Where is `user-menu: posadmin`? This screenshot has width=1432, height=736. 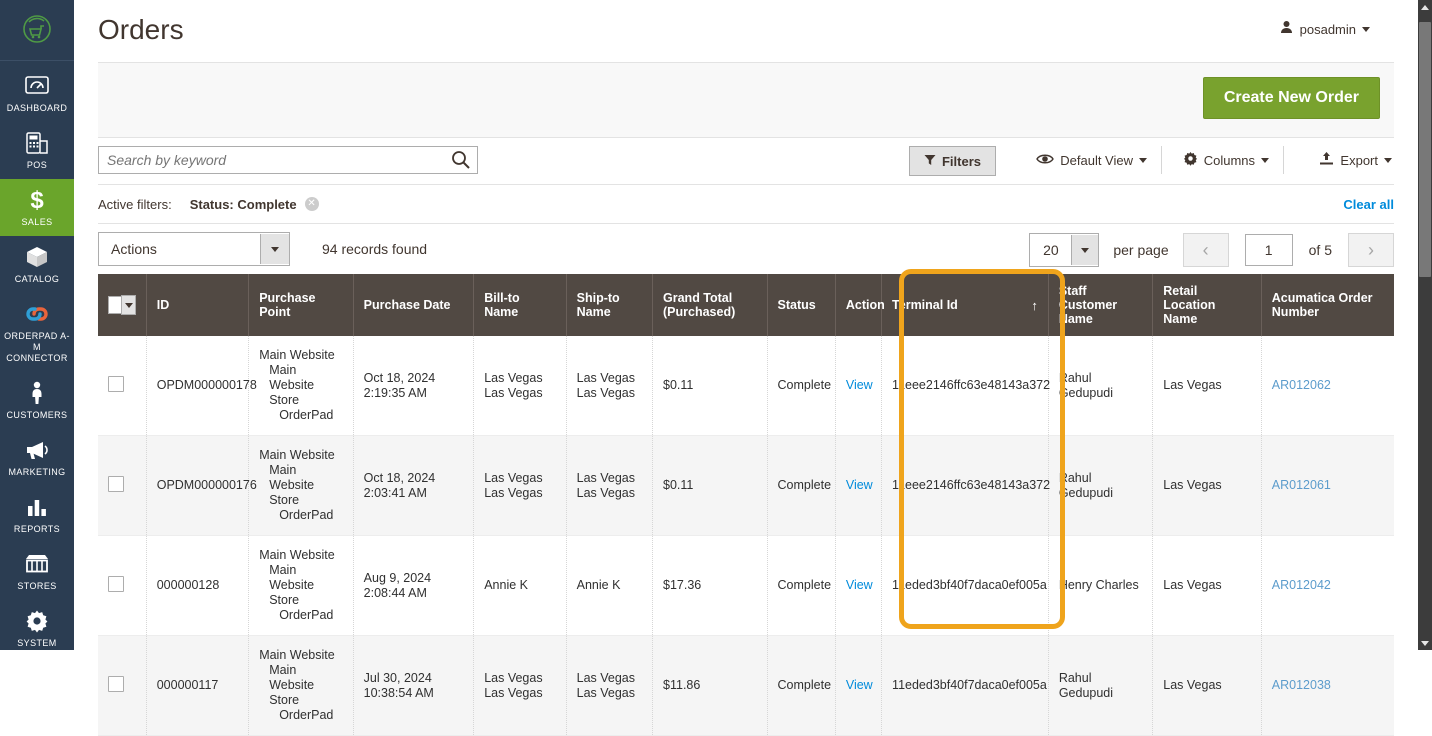
user-menu: posadmin is located at coordinates (1324, 29).